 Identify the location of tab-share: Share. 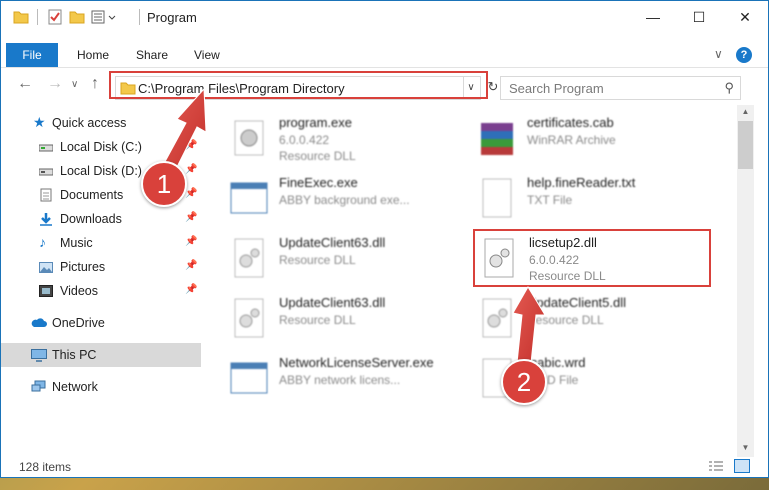
(152, 55).